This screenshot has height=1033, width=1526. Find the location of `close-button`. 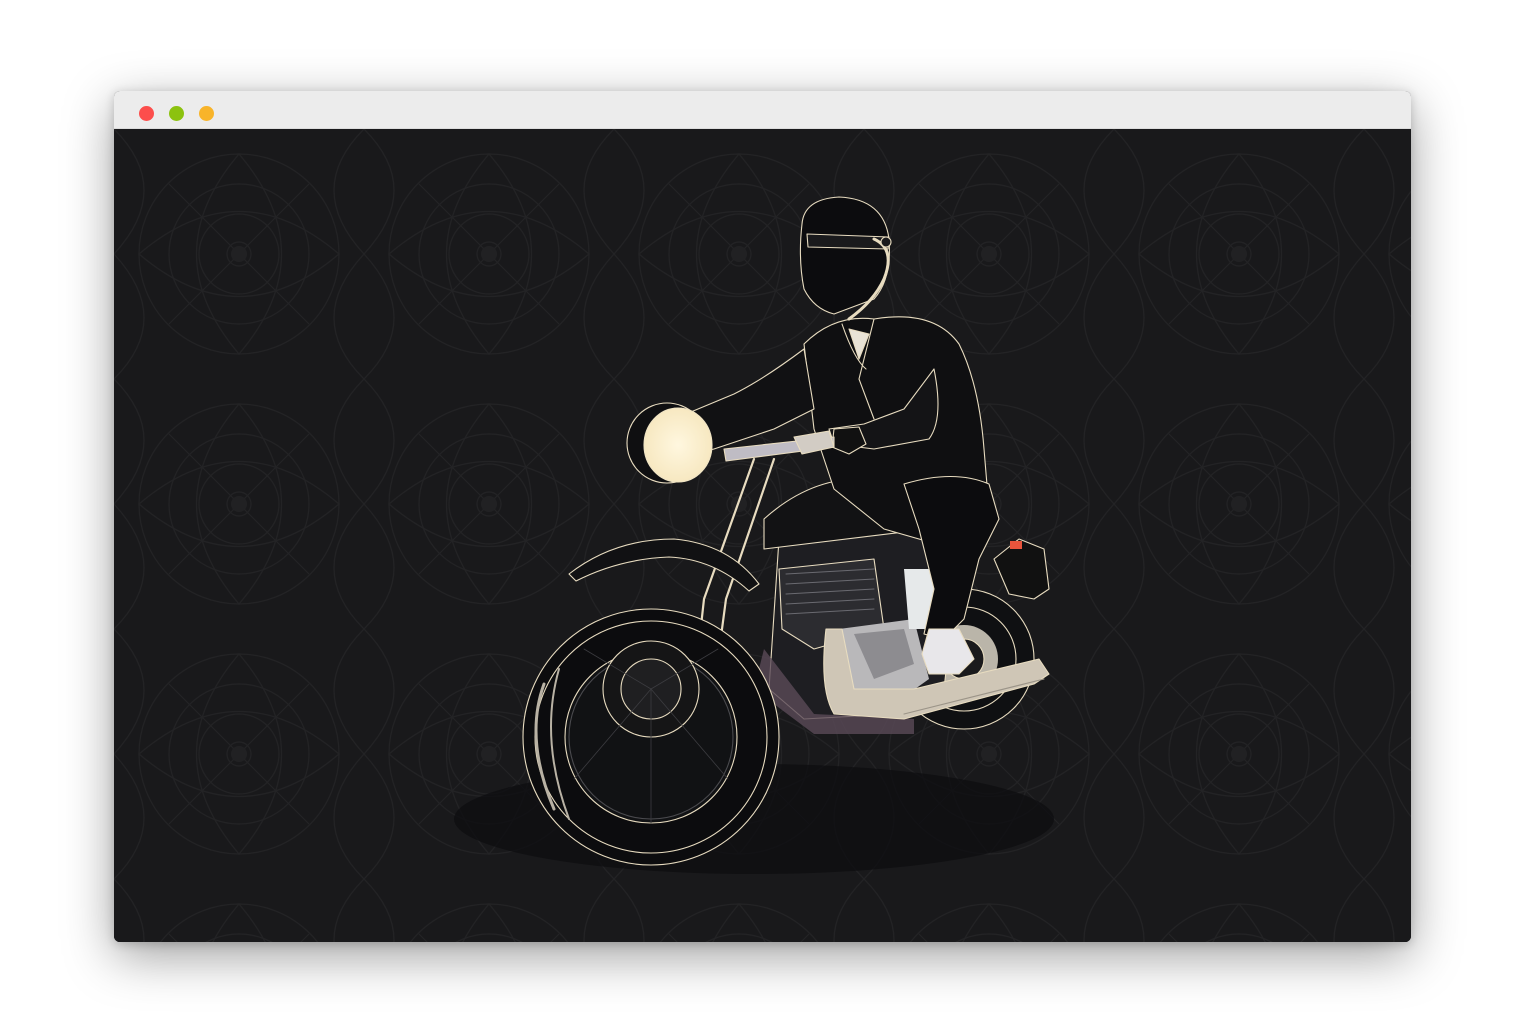

close-button is located at coordinates (146, 113).